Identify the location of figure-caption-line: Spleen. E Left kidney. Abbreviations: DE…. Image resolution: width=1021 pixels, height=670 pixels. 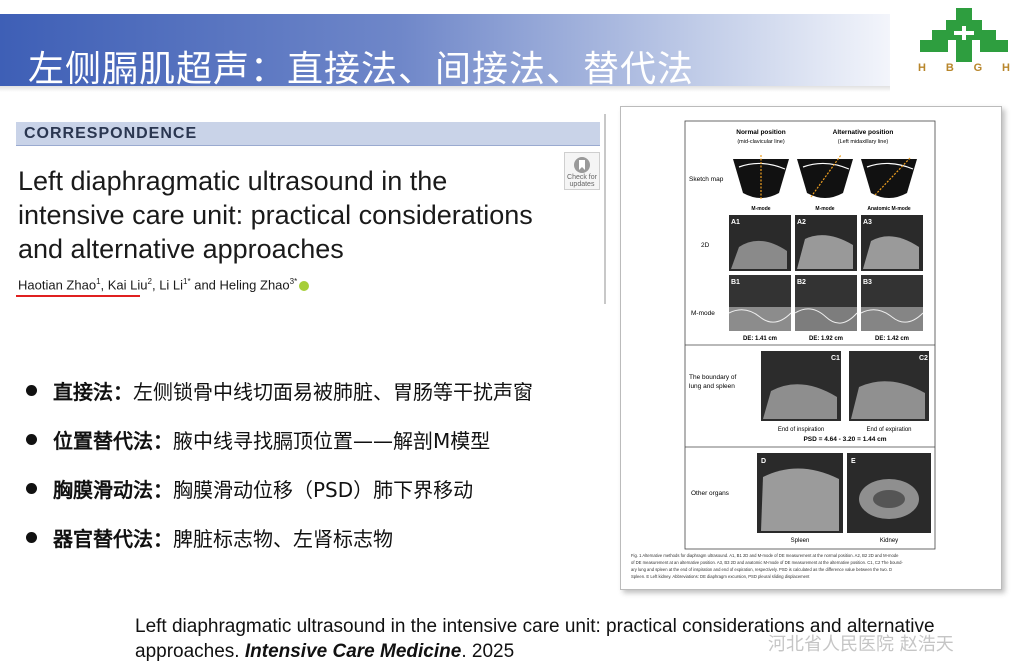
(720, 576).